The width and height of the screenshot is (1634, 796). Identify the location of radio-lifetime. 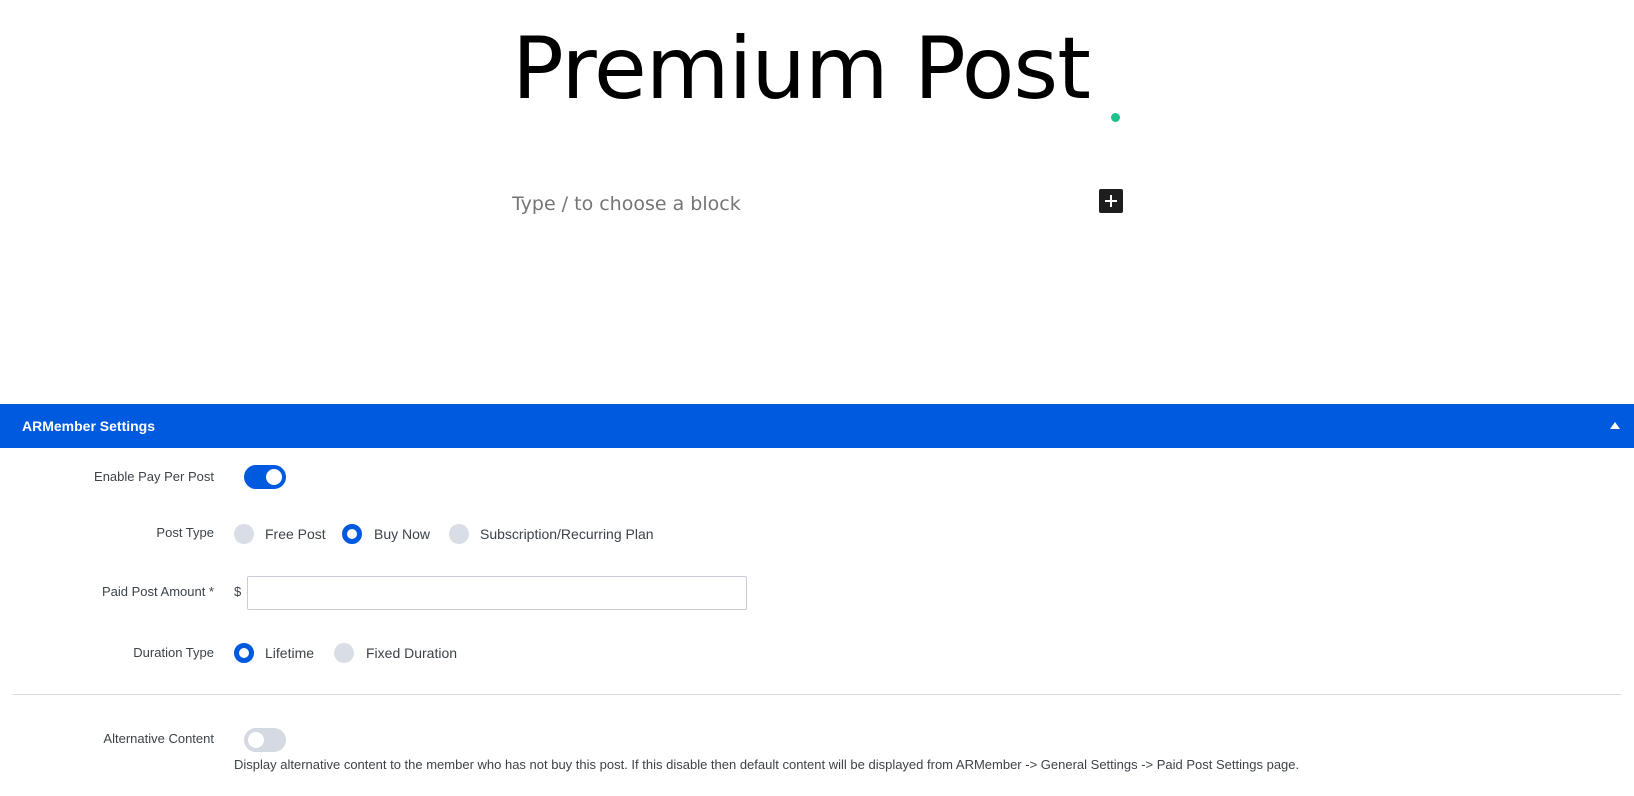
(244, 653).